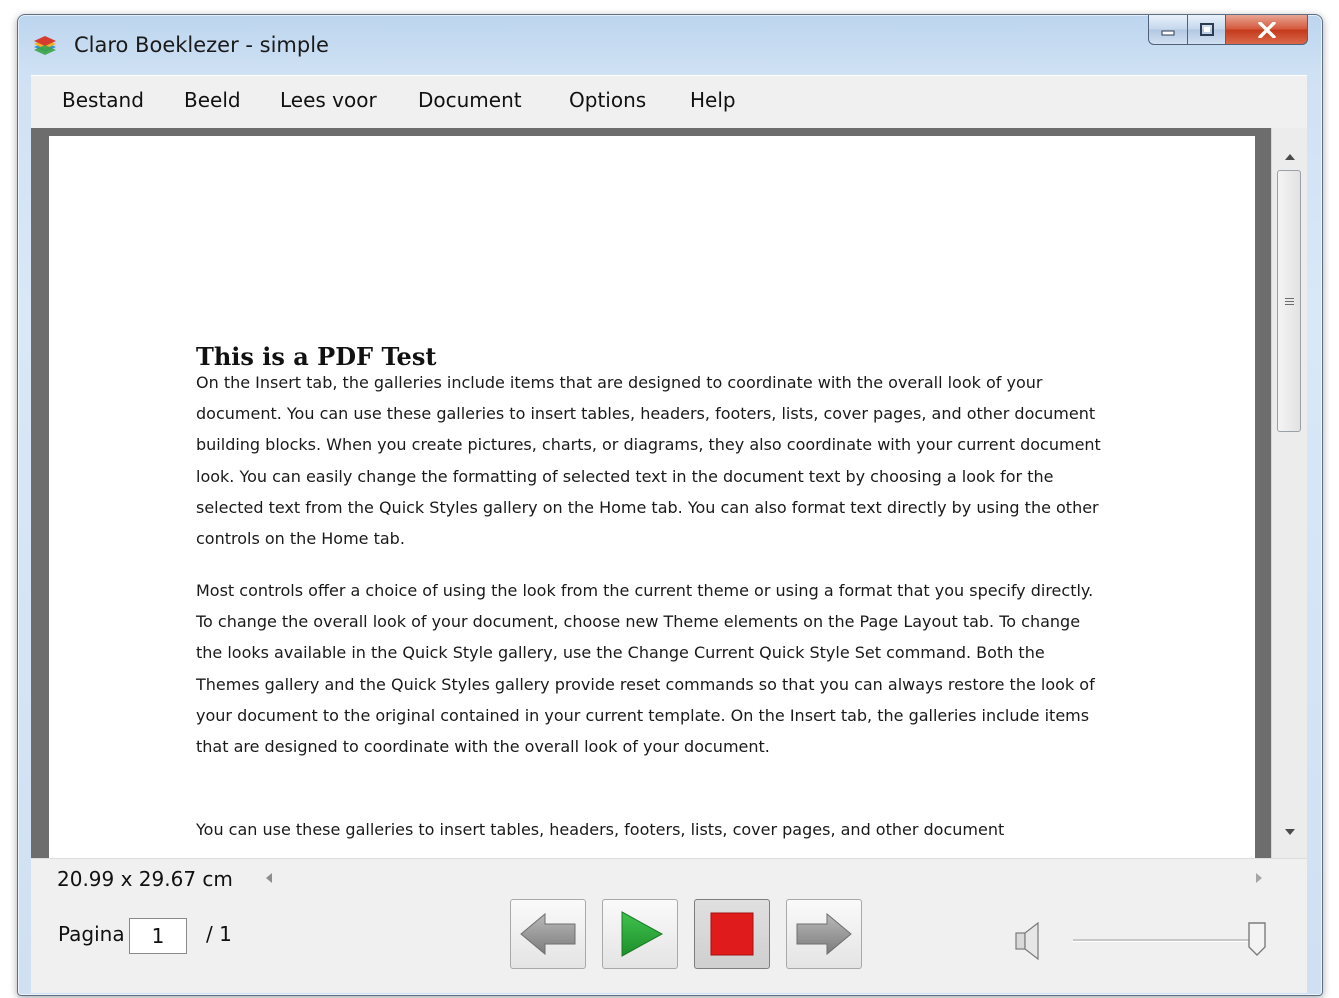  What do you see at coordinates (470, 100) in the screenshot?
I see `menu-document: Document` at bounding box center [470, 100].